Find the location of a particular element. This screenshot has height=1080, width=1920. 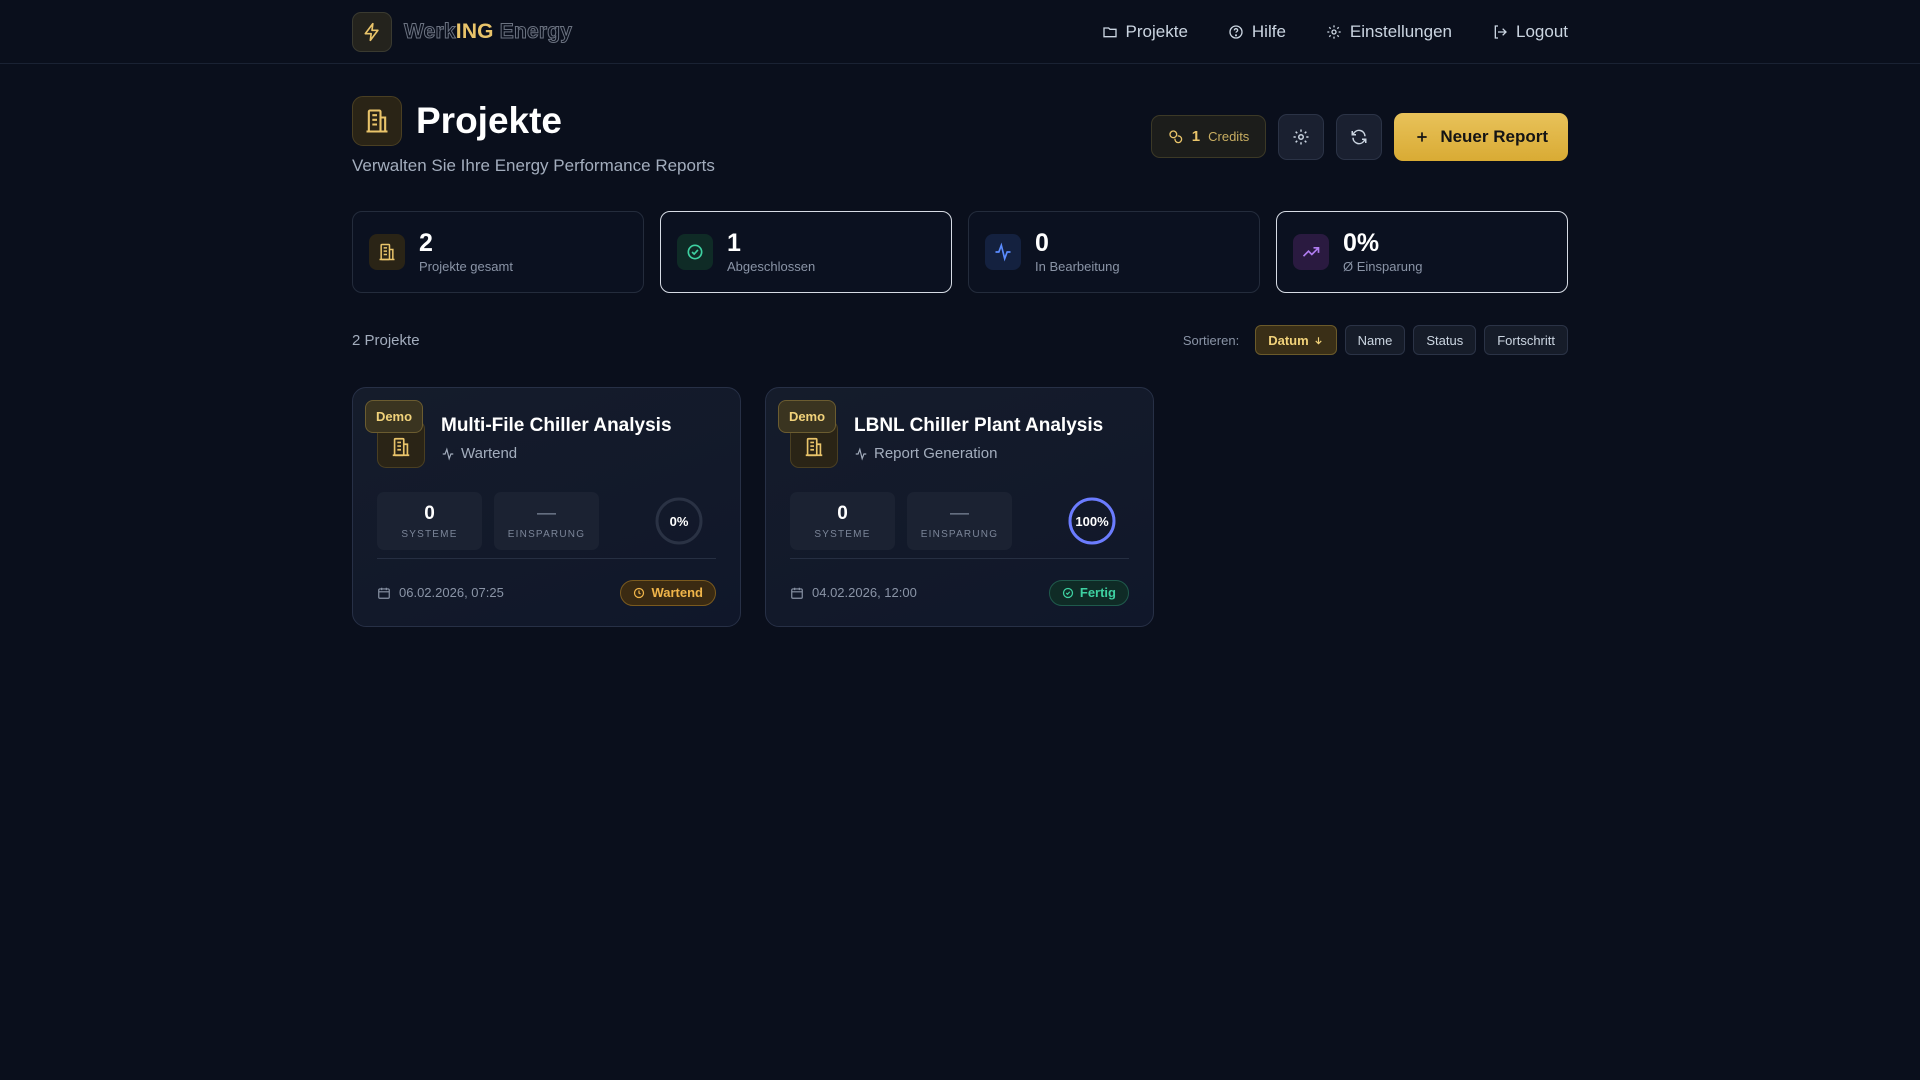

project-date: 06.02.2026, 07:25 is located at coordinates (440, 592).